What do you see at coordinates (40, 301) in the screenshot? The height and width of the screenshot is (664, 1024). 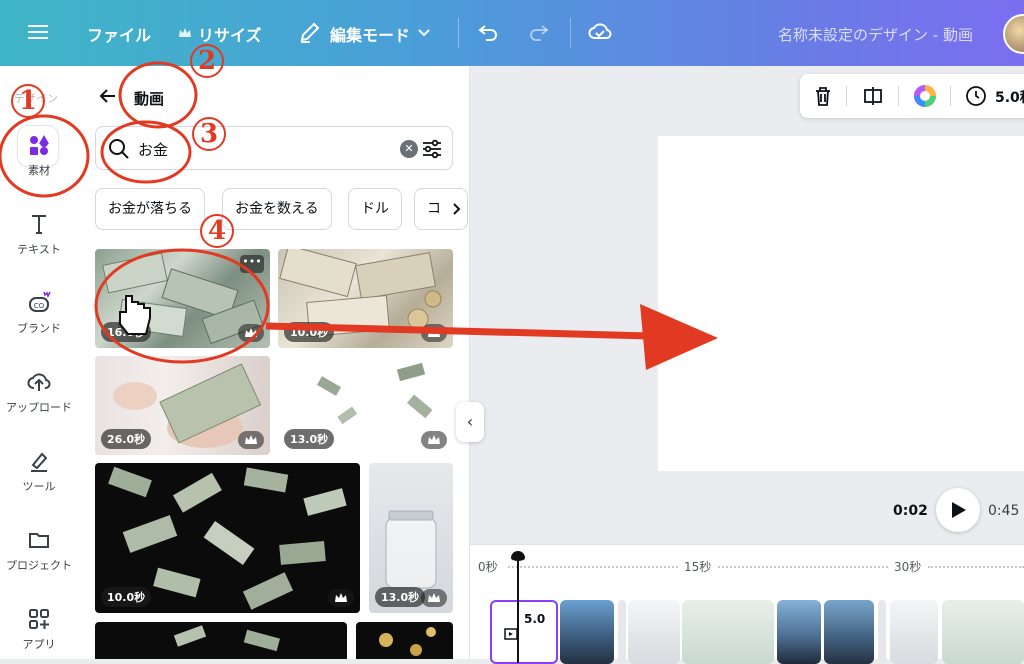 I see `brand-icon: CO` at bounding box center [40, 301].